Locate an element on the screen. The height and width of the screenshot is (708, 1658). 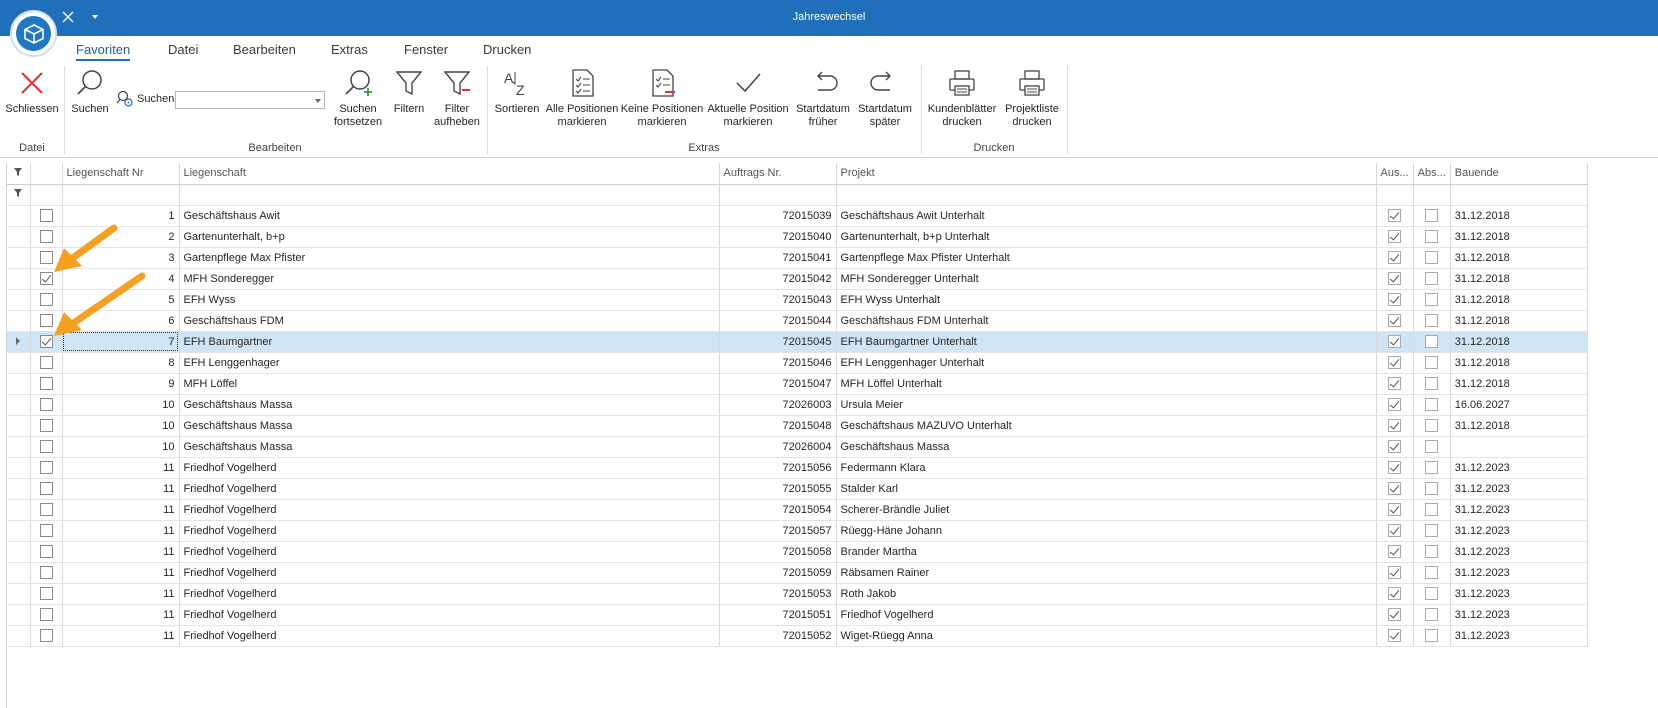
filter-aufheben-button: Filter aufheben is located at coordinates (457, 98).